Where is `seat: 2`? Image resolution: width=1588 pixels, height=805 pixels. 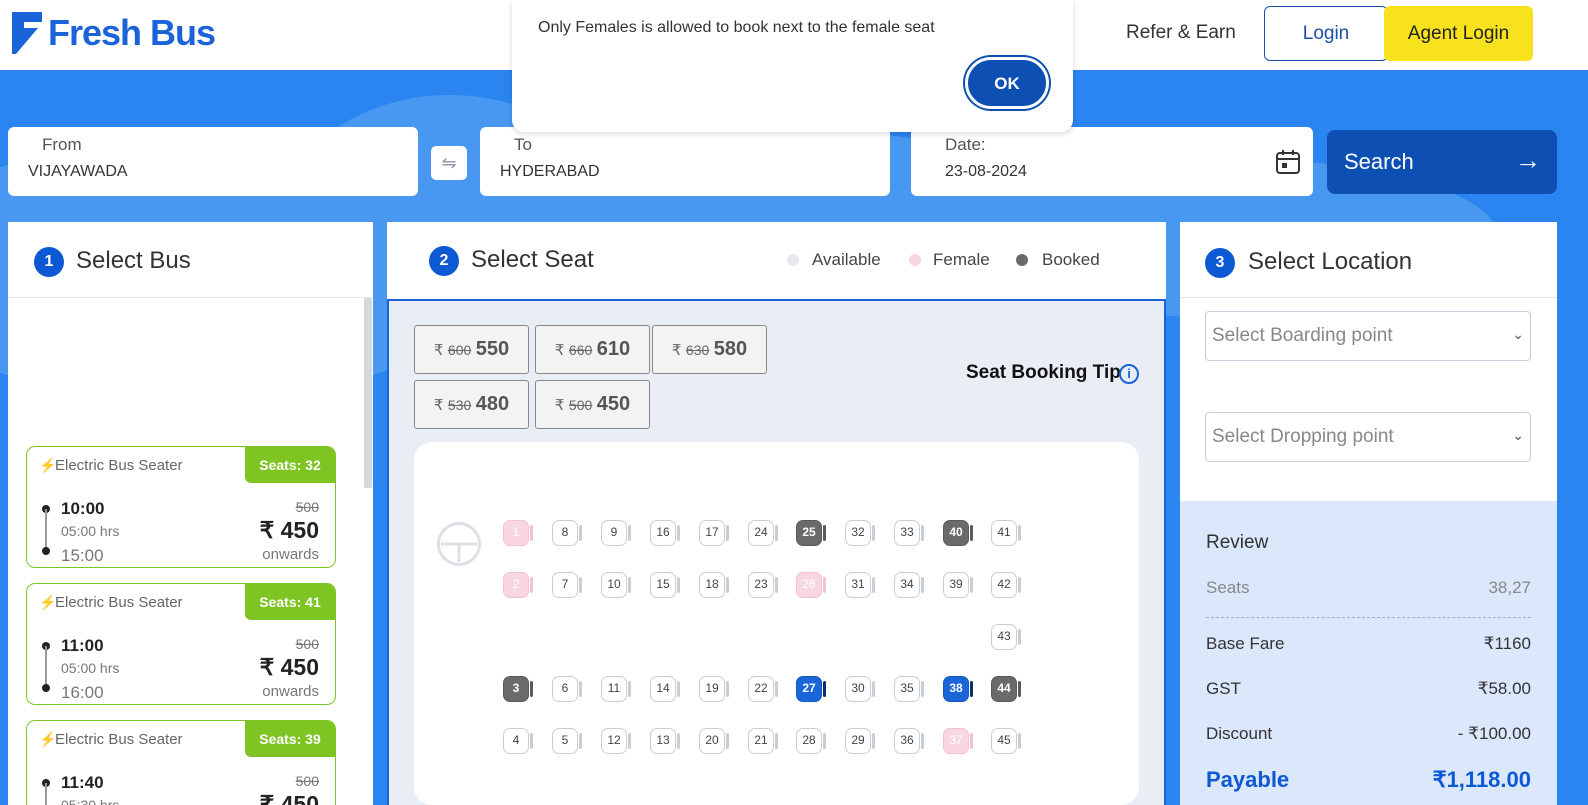
seat: 2 is located at coordinates (518, 585).